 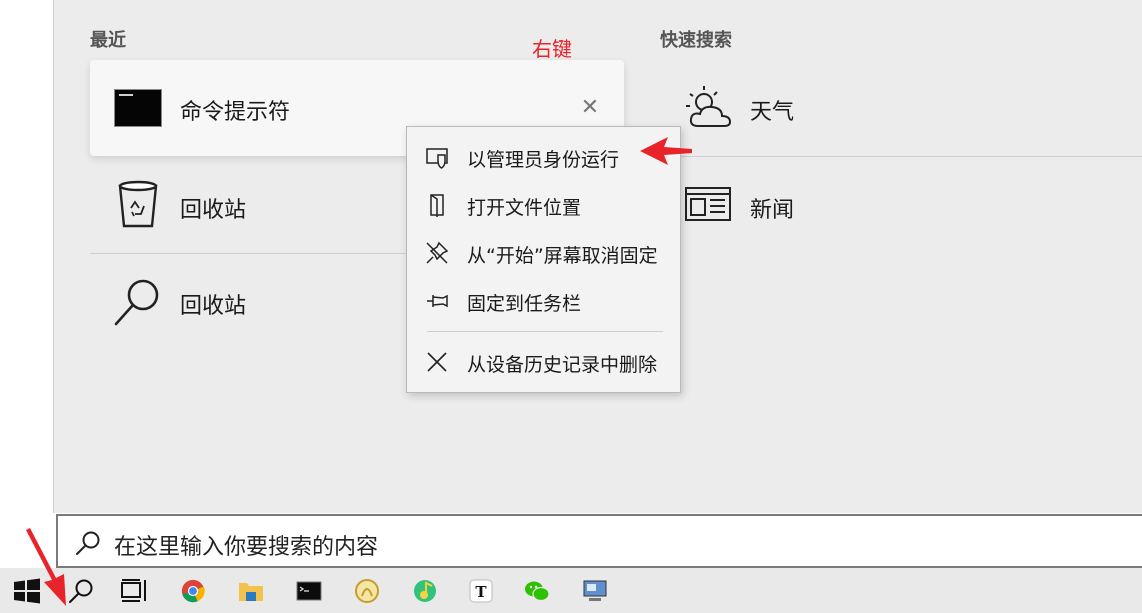 I want to click on taskbar-typora: T, so click(x=481, y=590).